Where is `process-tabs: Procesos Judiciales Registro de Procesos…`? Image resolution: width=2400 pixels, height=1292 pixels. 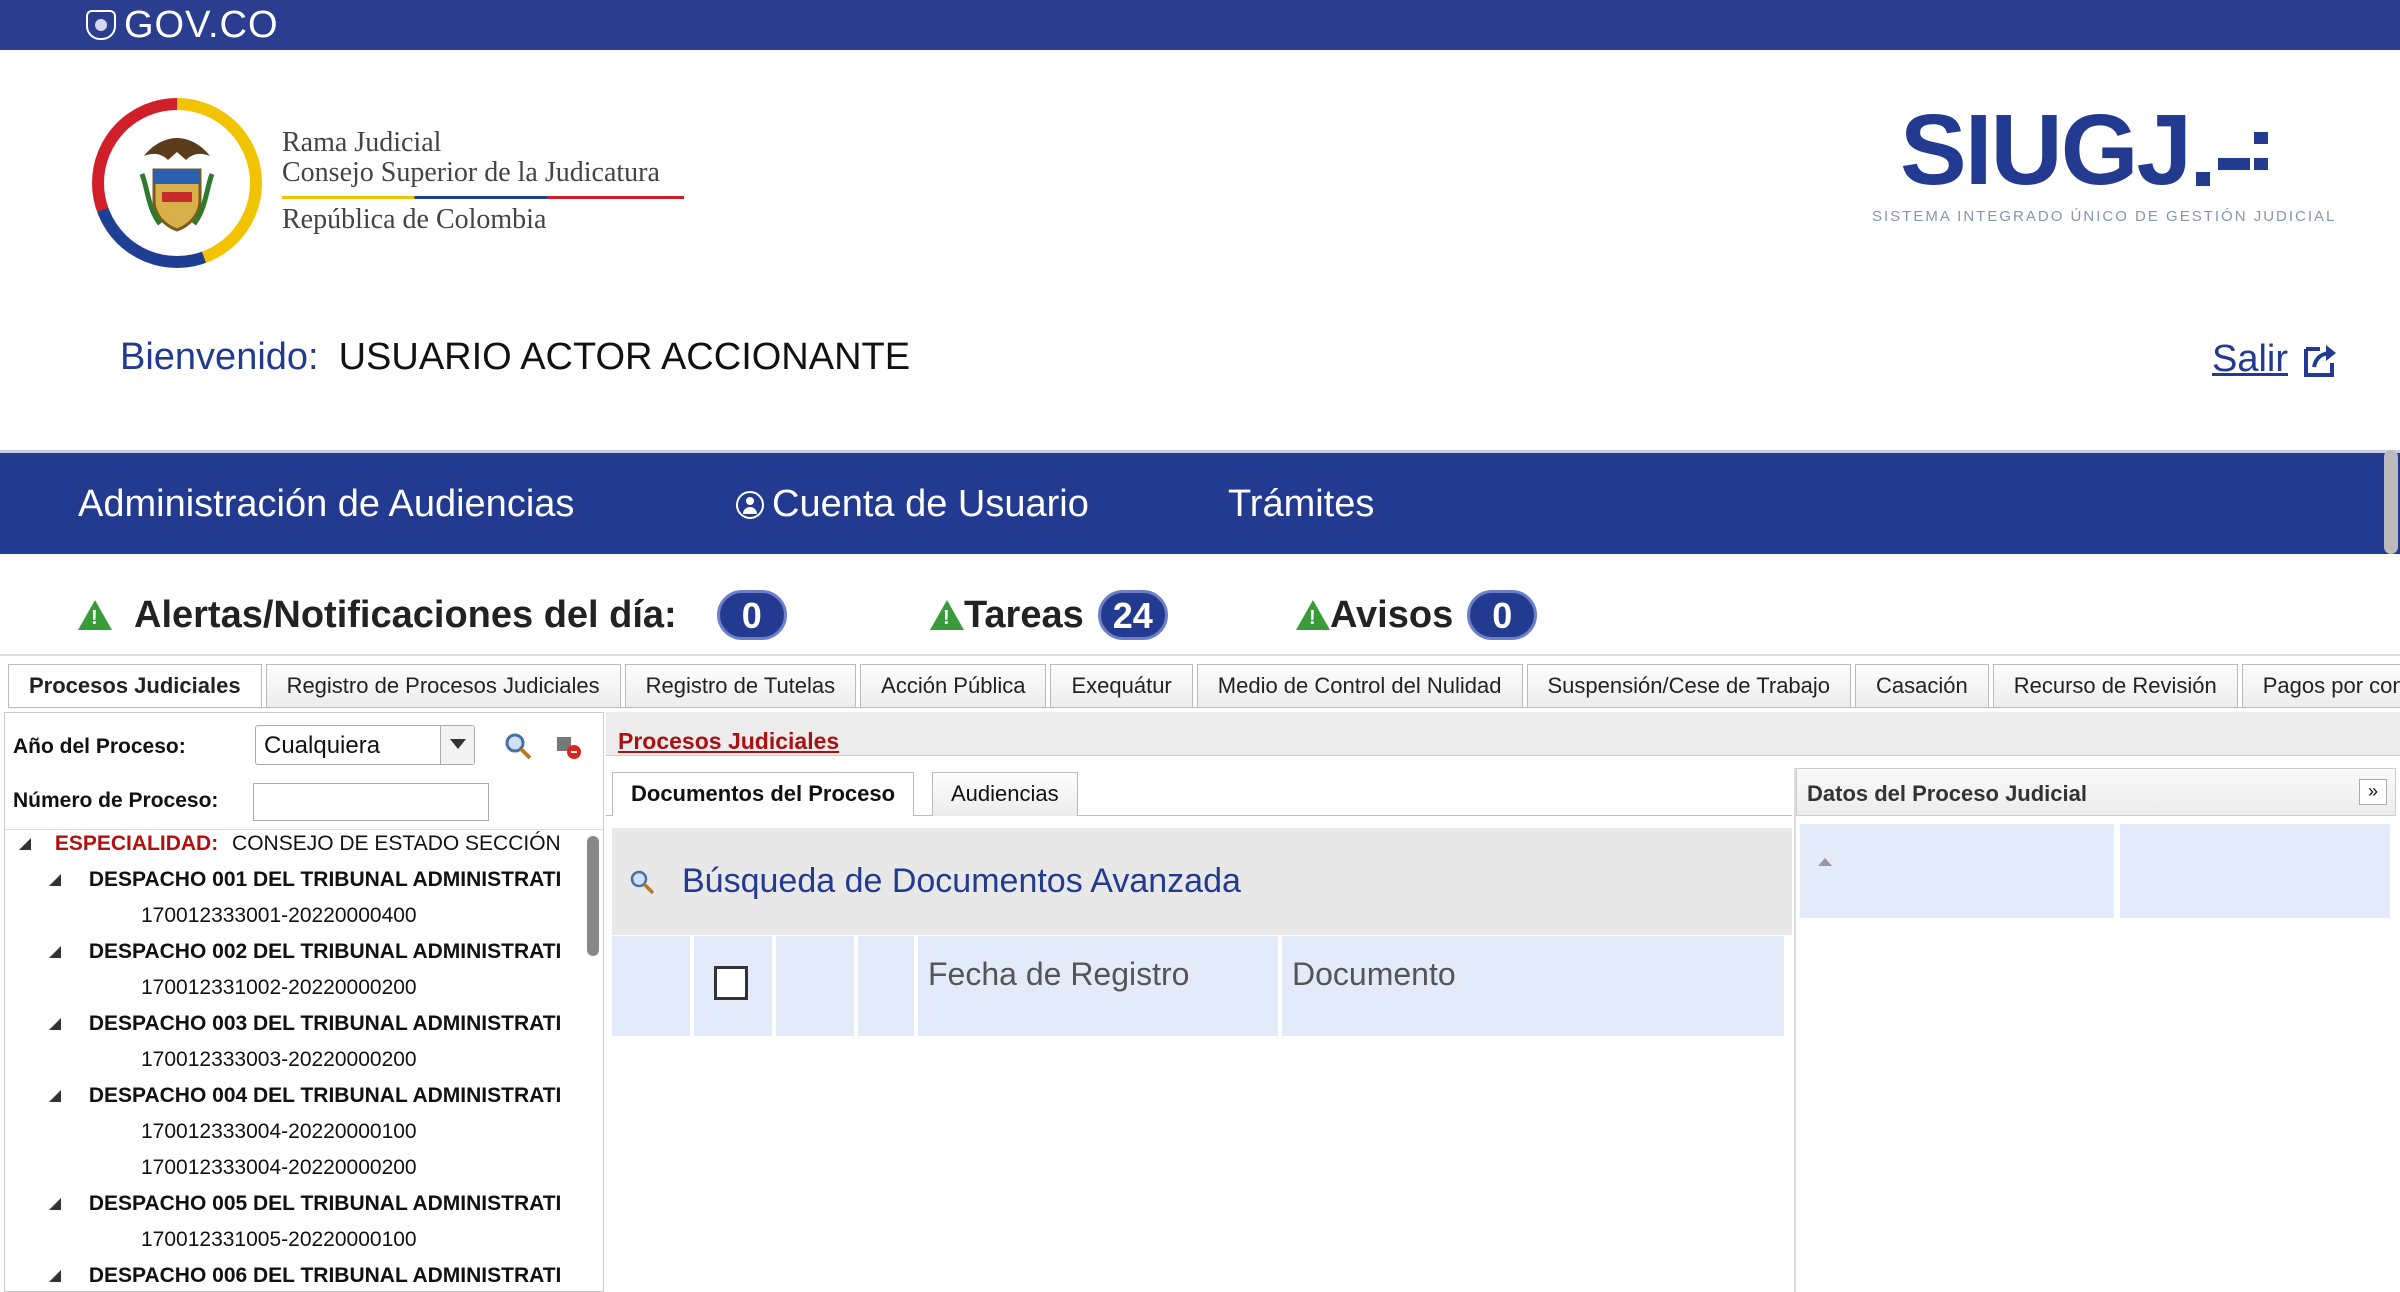 process-tabs: Procesos Judiciales Registro de Procesos… is located at coordinates (1204, 686).